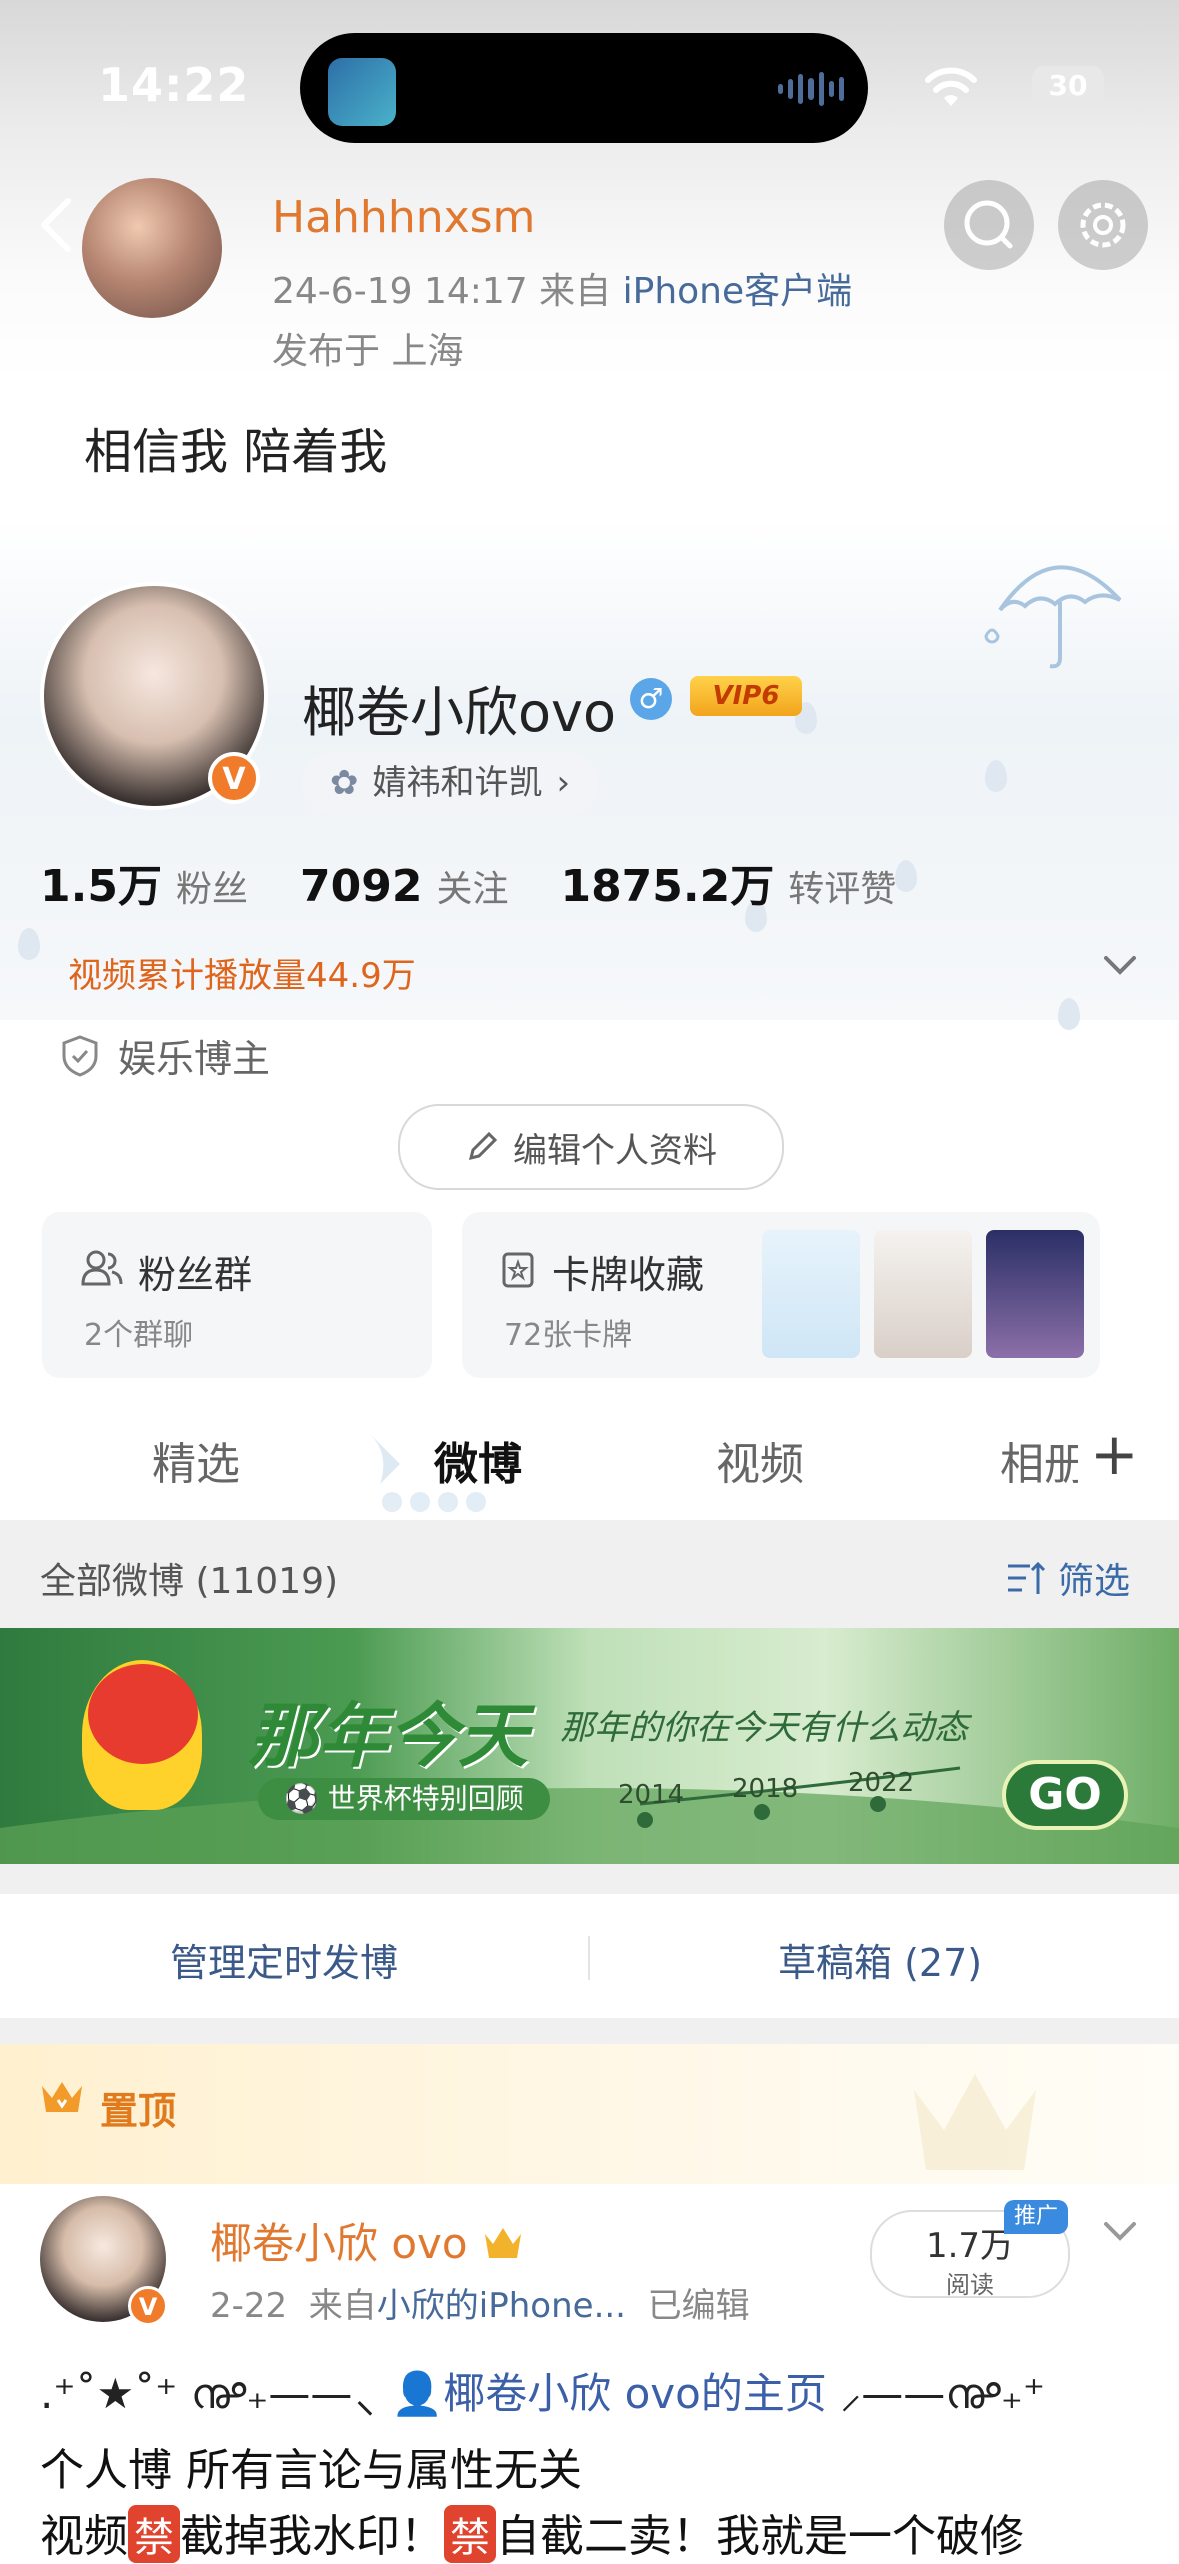 The height and width of the screenshot is (2564, 1179). Describe the element at coordinates (943, 2393) in the screenshot. I see `deco-text: ⸝——൲₊⁺` at that location.